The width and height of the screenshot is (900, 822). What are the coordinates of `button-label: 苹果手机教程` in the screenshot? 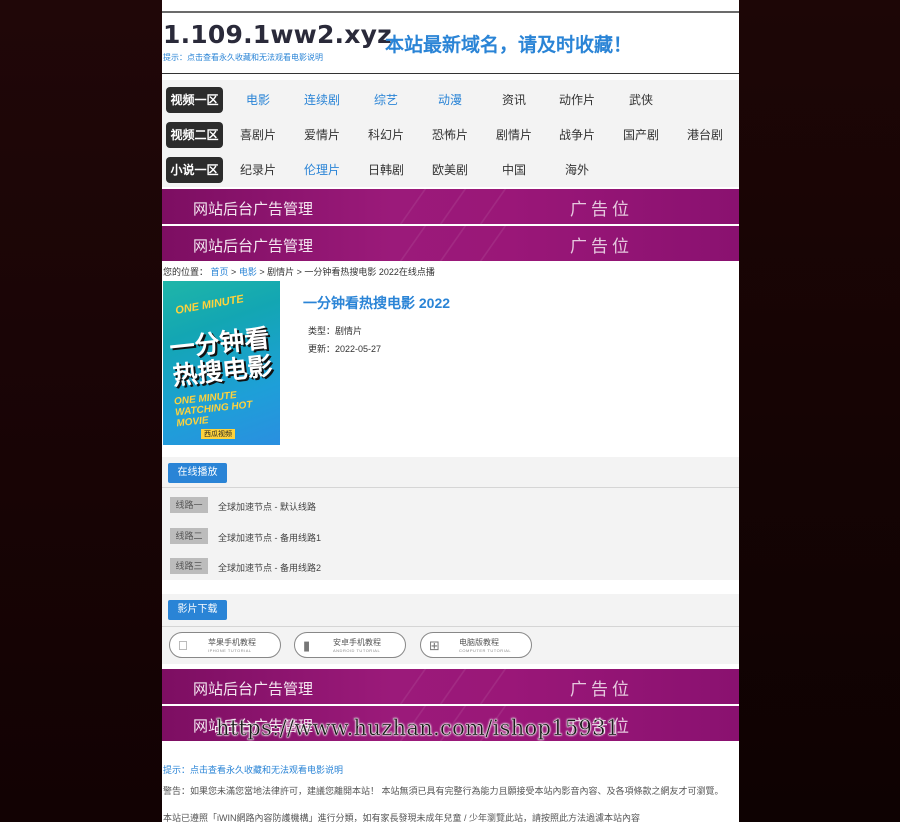 It's located at (232, 642).